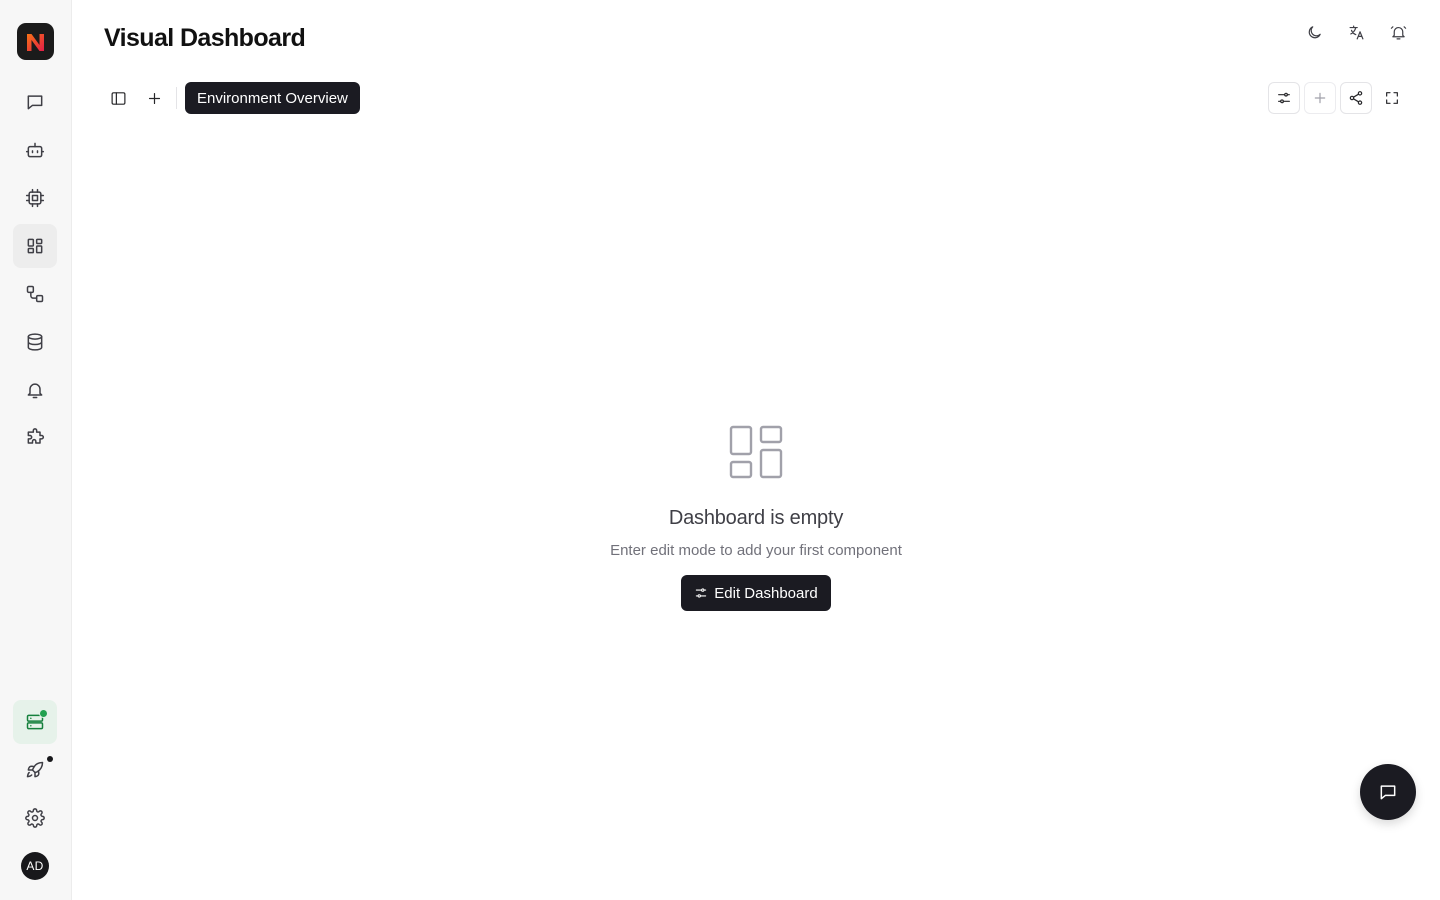 The image size is (1440, 900). I want to click on database-icon, so click(35, 342).